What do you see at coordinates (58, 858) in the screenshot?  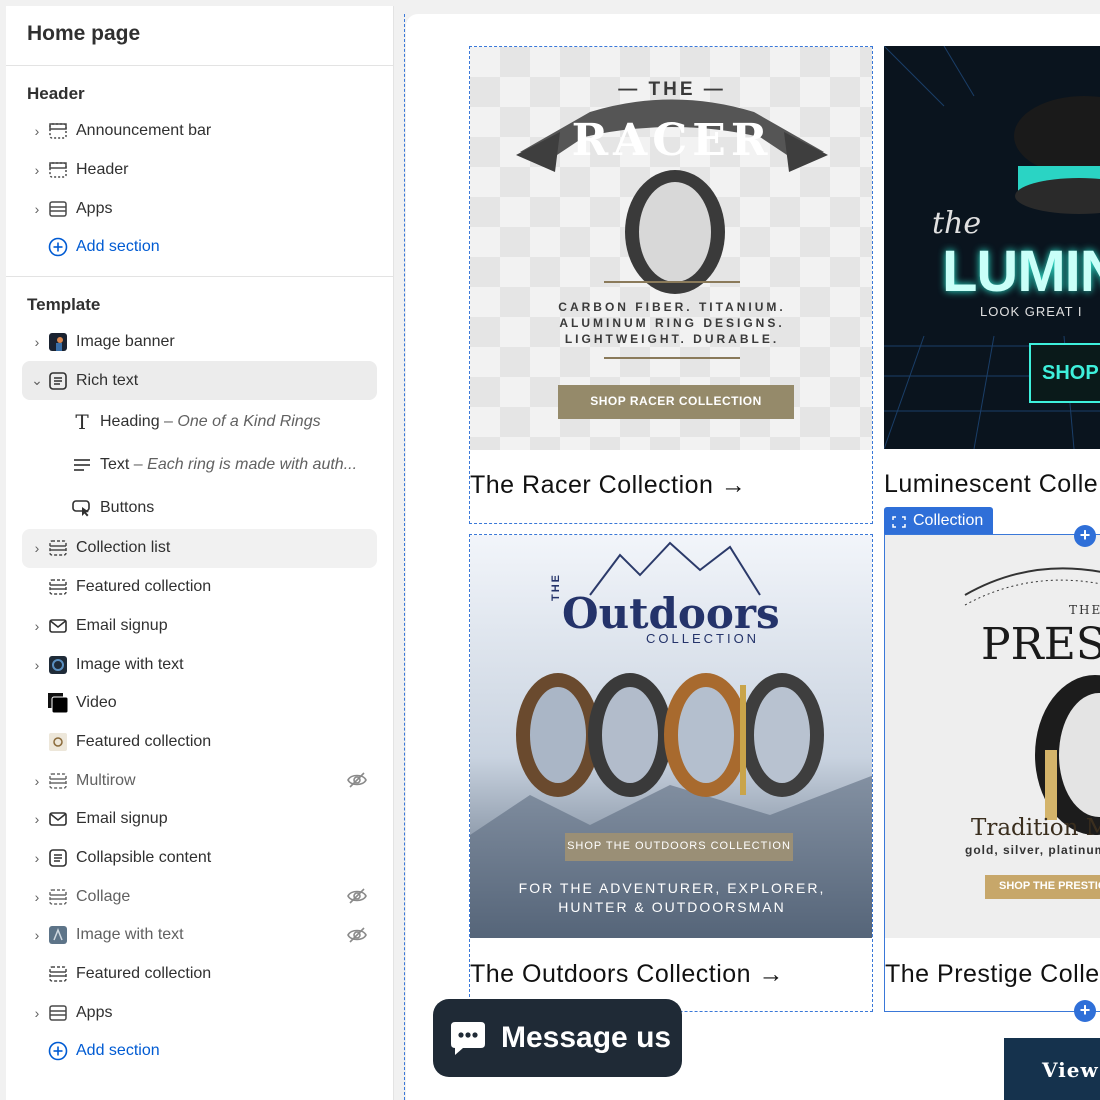 I see `rich-text-icon` at bounding box center [58, 858].